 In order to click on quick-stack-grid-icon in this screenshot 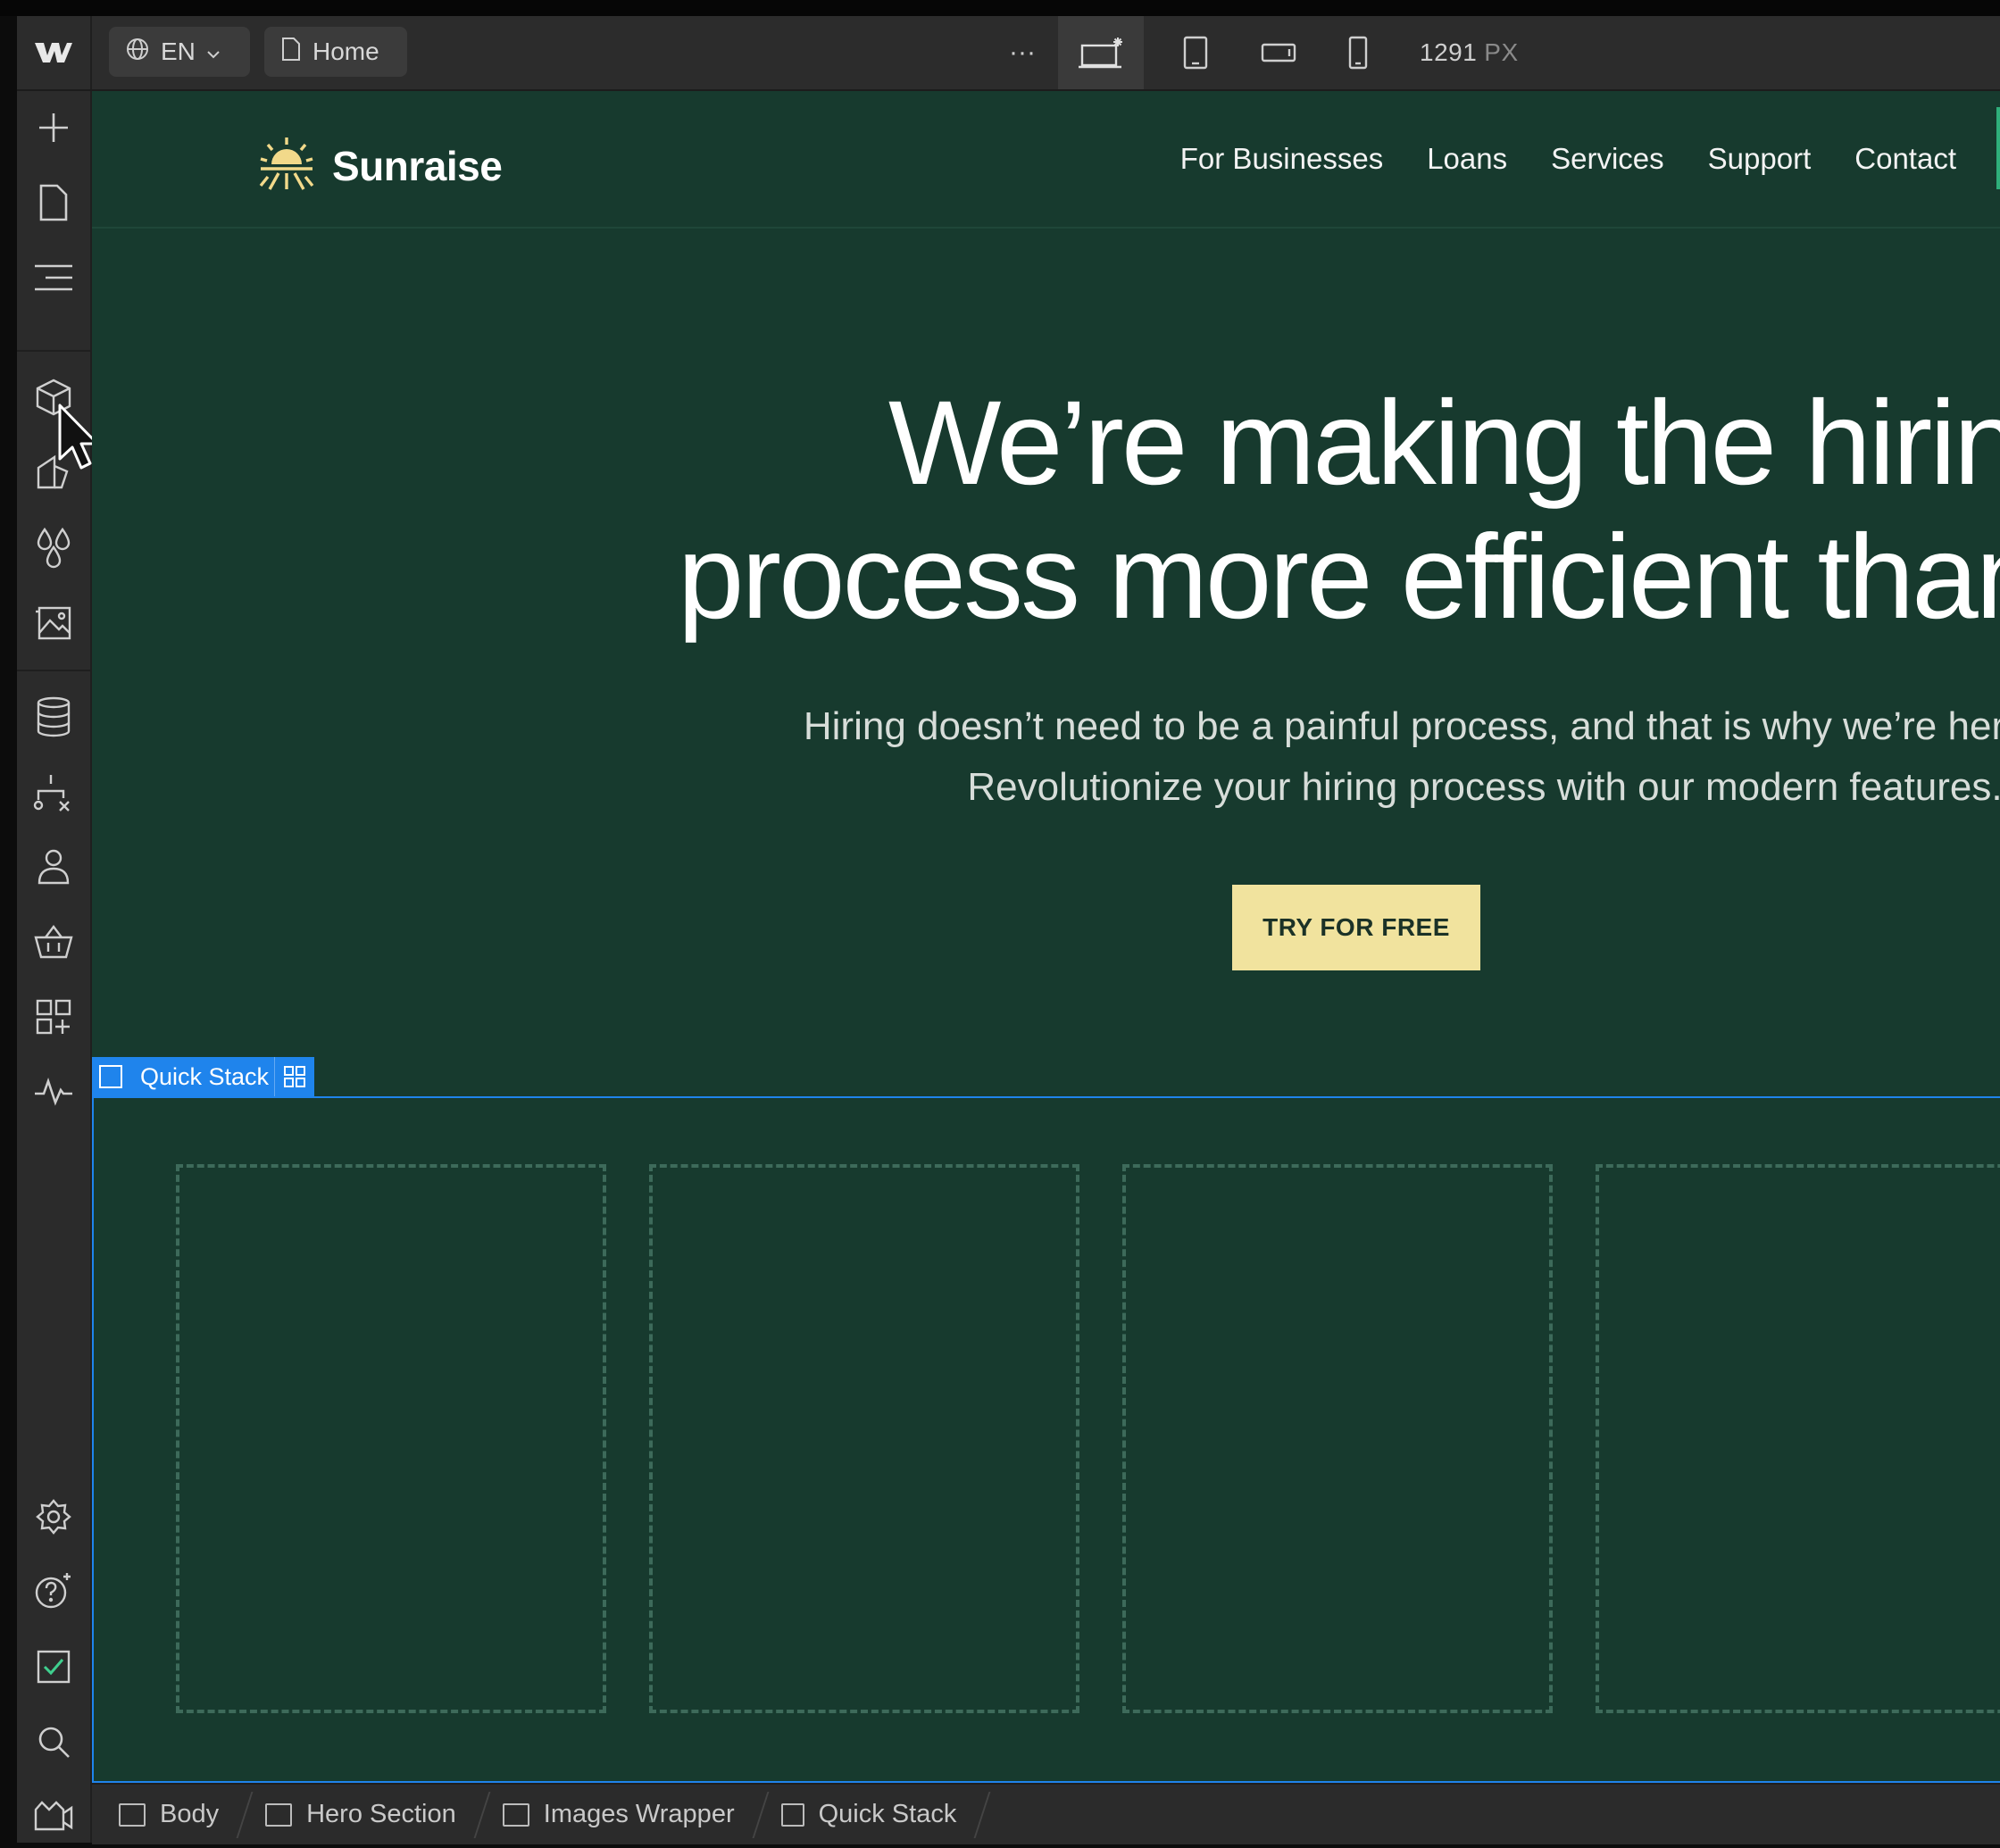, I will do `click(294, 1076)`.